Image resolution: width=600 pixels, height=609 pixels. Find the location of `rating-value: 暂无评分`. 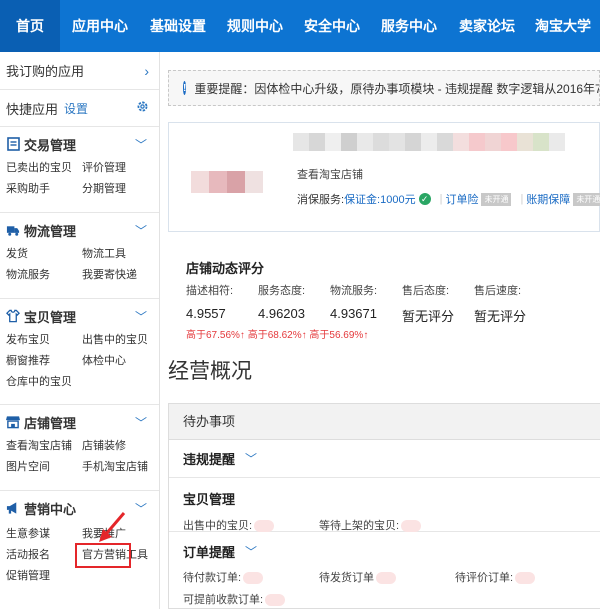

rating-value: 暂无评分 is located at coordinates (428, 316).